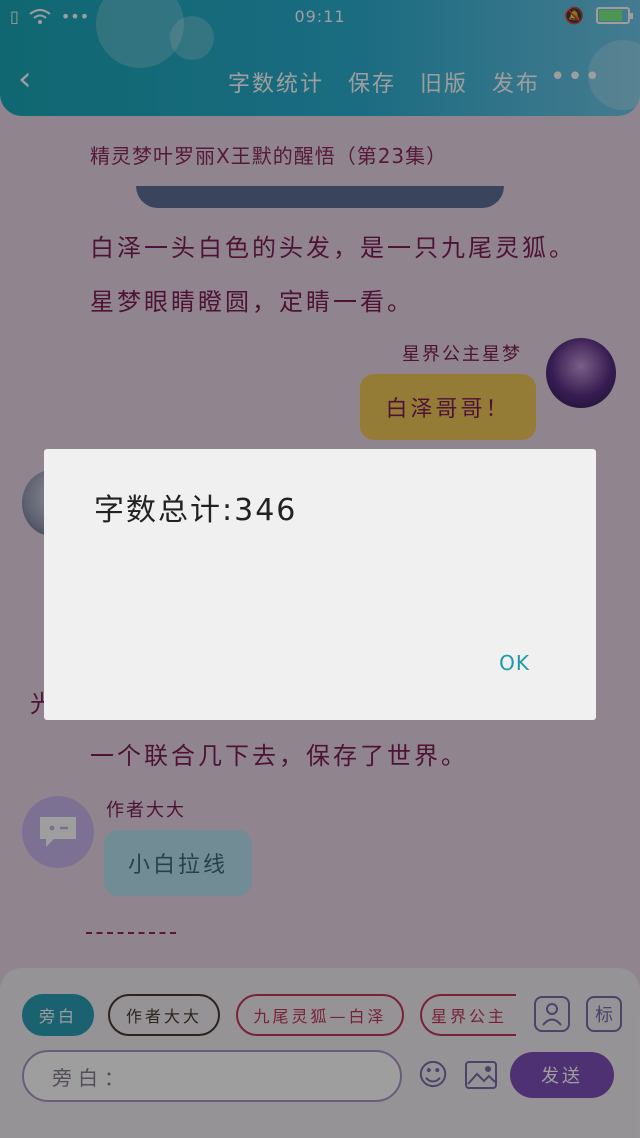 This screenshot has height=1138, width=640. I want to click on dialog-message: 字数总计:346, so click(196, 510).